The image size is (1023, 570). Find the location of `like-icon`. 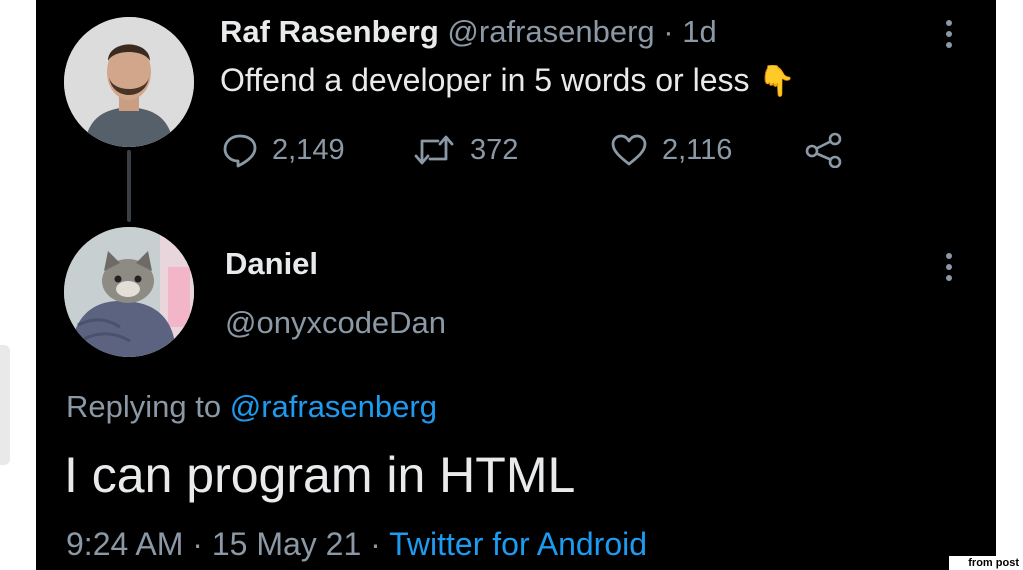

like-icon is located at coordinates (629, 150).